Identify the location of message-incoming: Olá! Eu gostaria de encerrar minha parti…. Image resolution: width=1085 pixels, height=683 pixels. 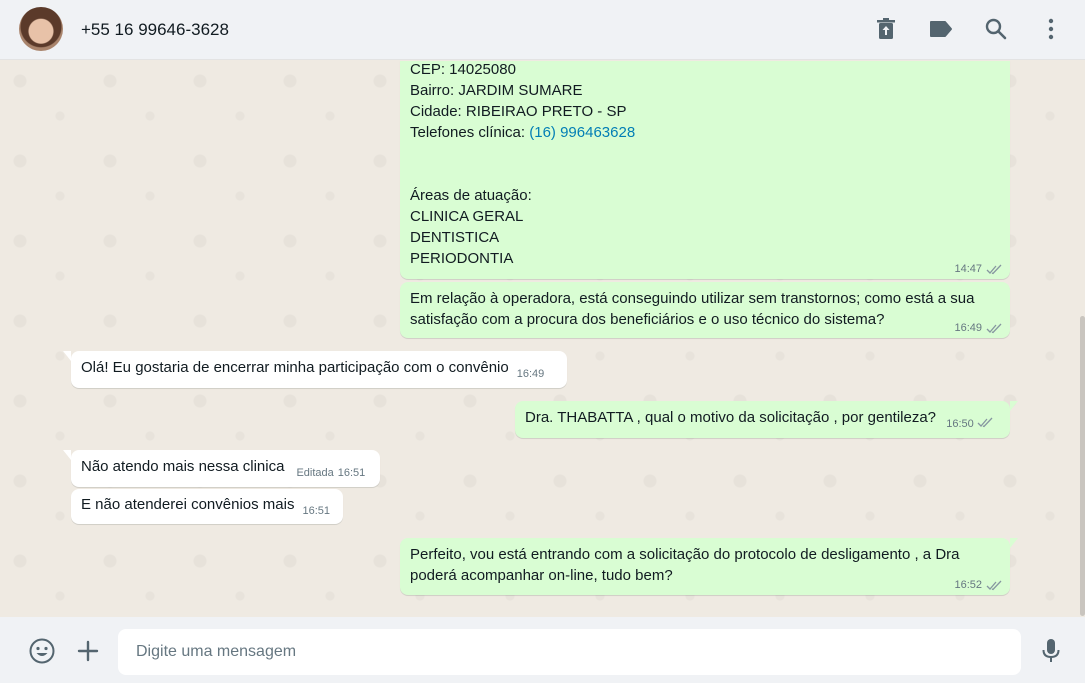
(315, 369).